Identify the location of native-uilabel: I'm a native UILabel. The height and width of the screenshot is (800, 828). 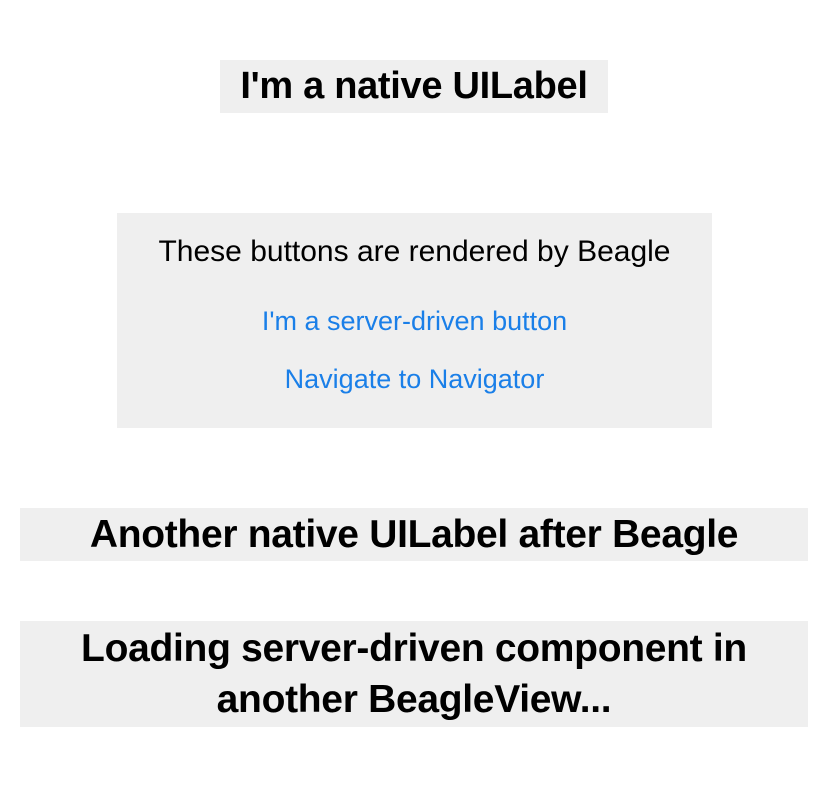
(414, 86).